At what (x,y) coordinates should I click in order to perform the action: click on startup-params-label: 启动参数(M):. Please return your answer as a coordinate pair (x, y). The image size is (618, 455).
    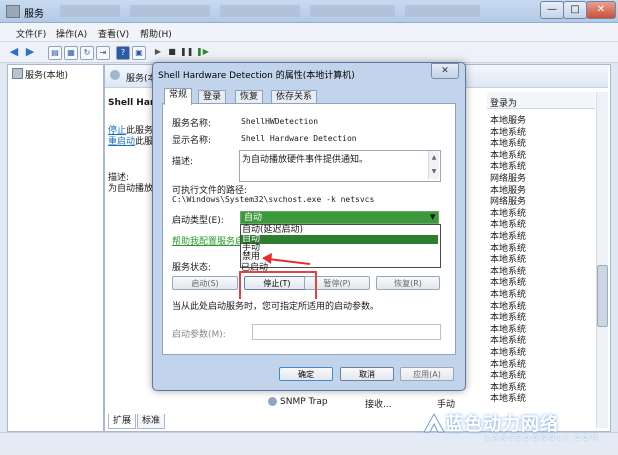
    Looking at the image, I should click on (199, 335).